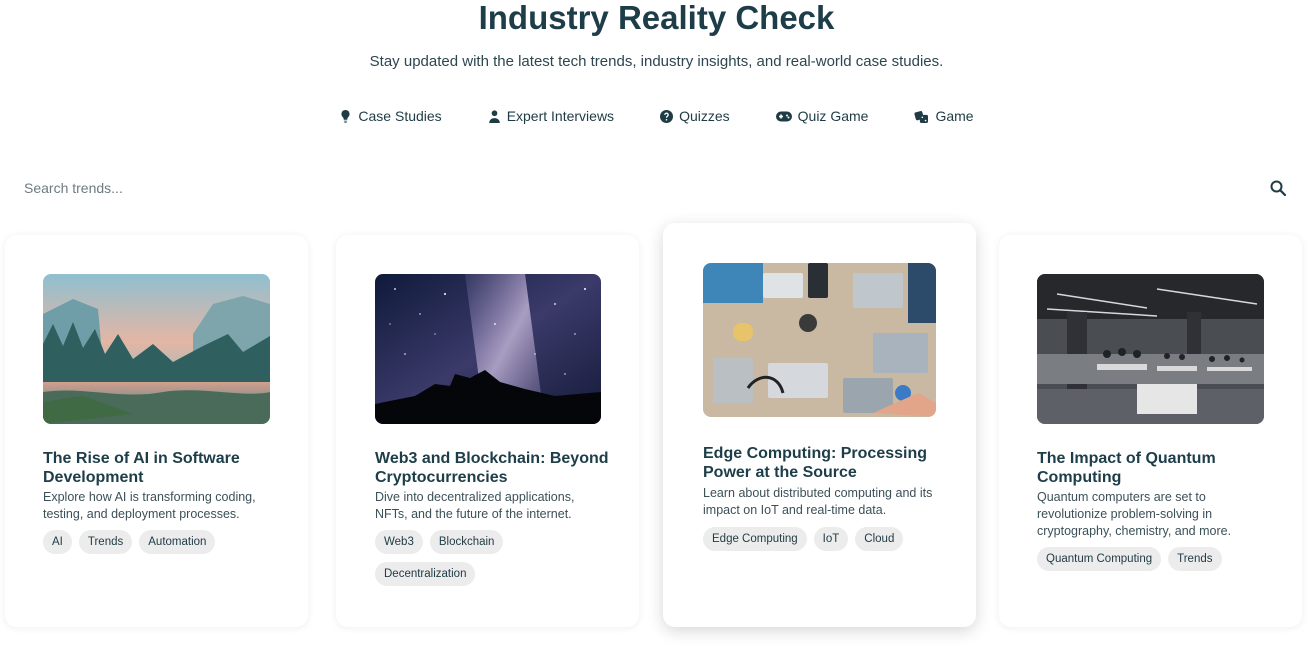  Describe the element at coordinates (400, 116) in the screenshot. I see `nav-label: Case Studies` at that location.